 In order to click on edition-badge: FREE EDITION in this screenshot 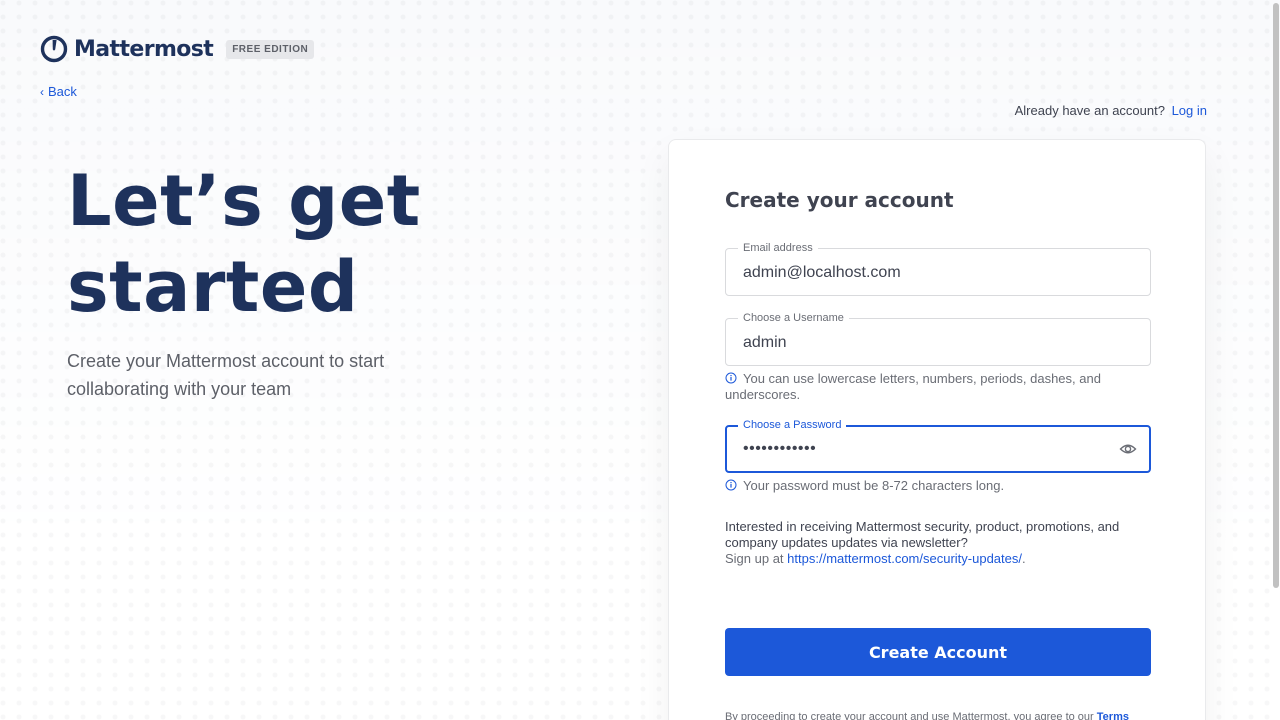, I will do `click(270, 49)`.